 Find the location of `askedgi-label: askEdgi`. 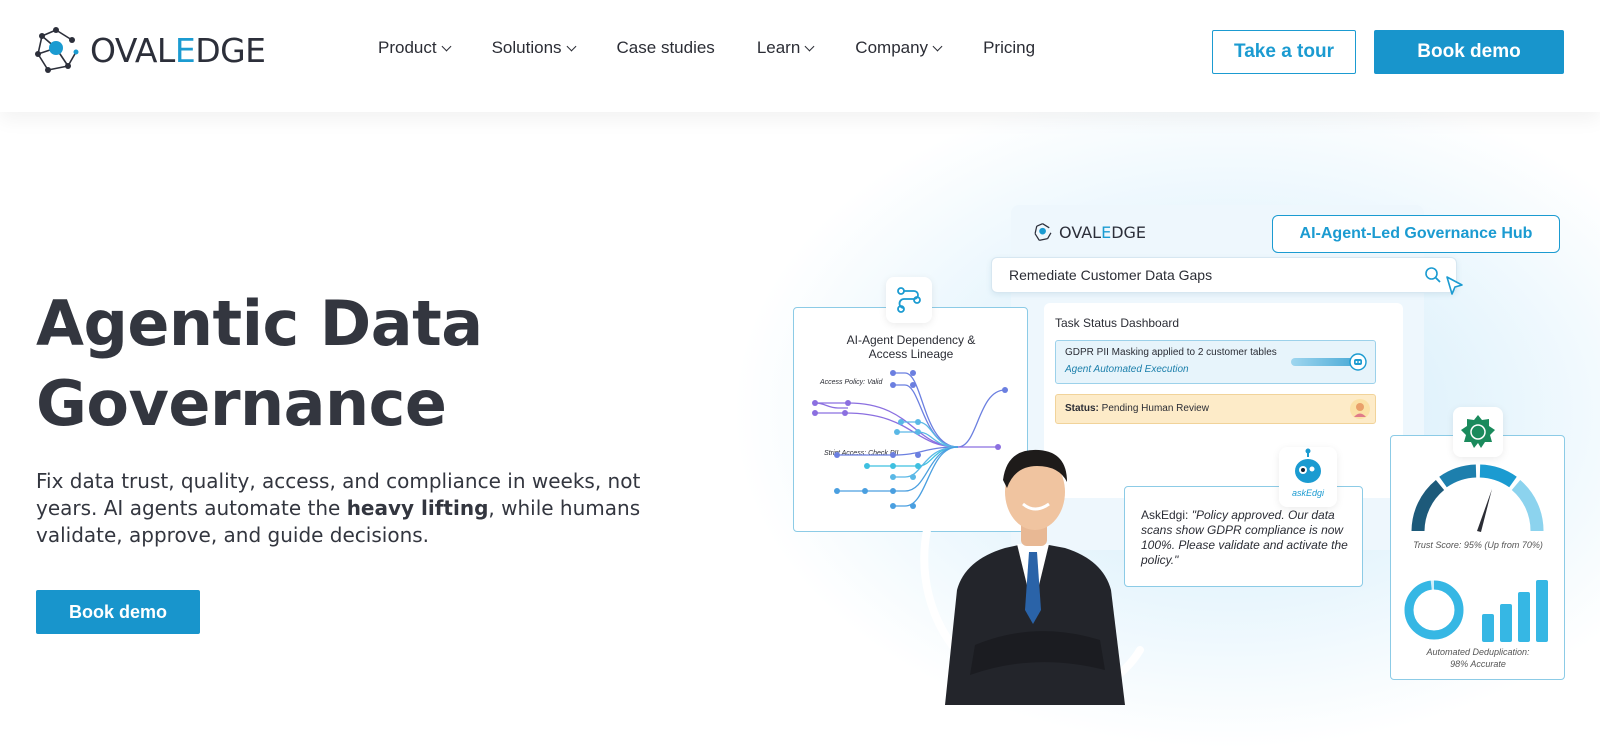

askedgi-label: askEdgi is located at coordinates (1308, 493).